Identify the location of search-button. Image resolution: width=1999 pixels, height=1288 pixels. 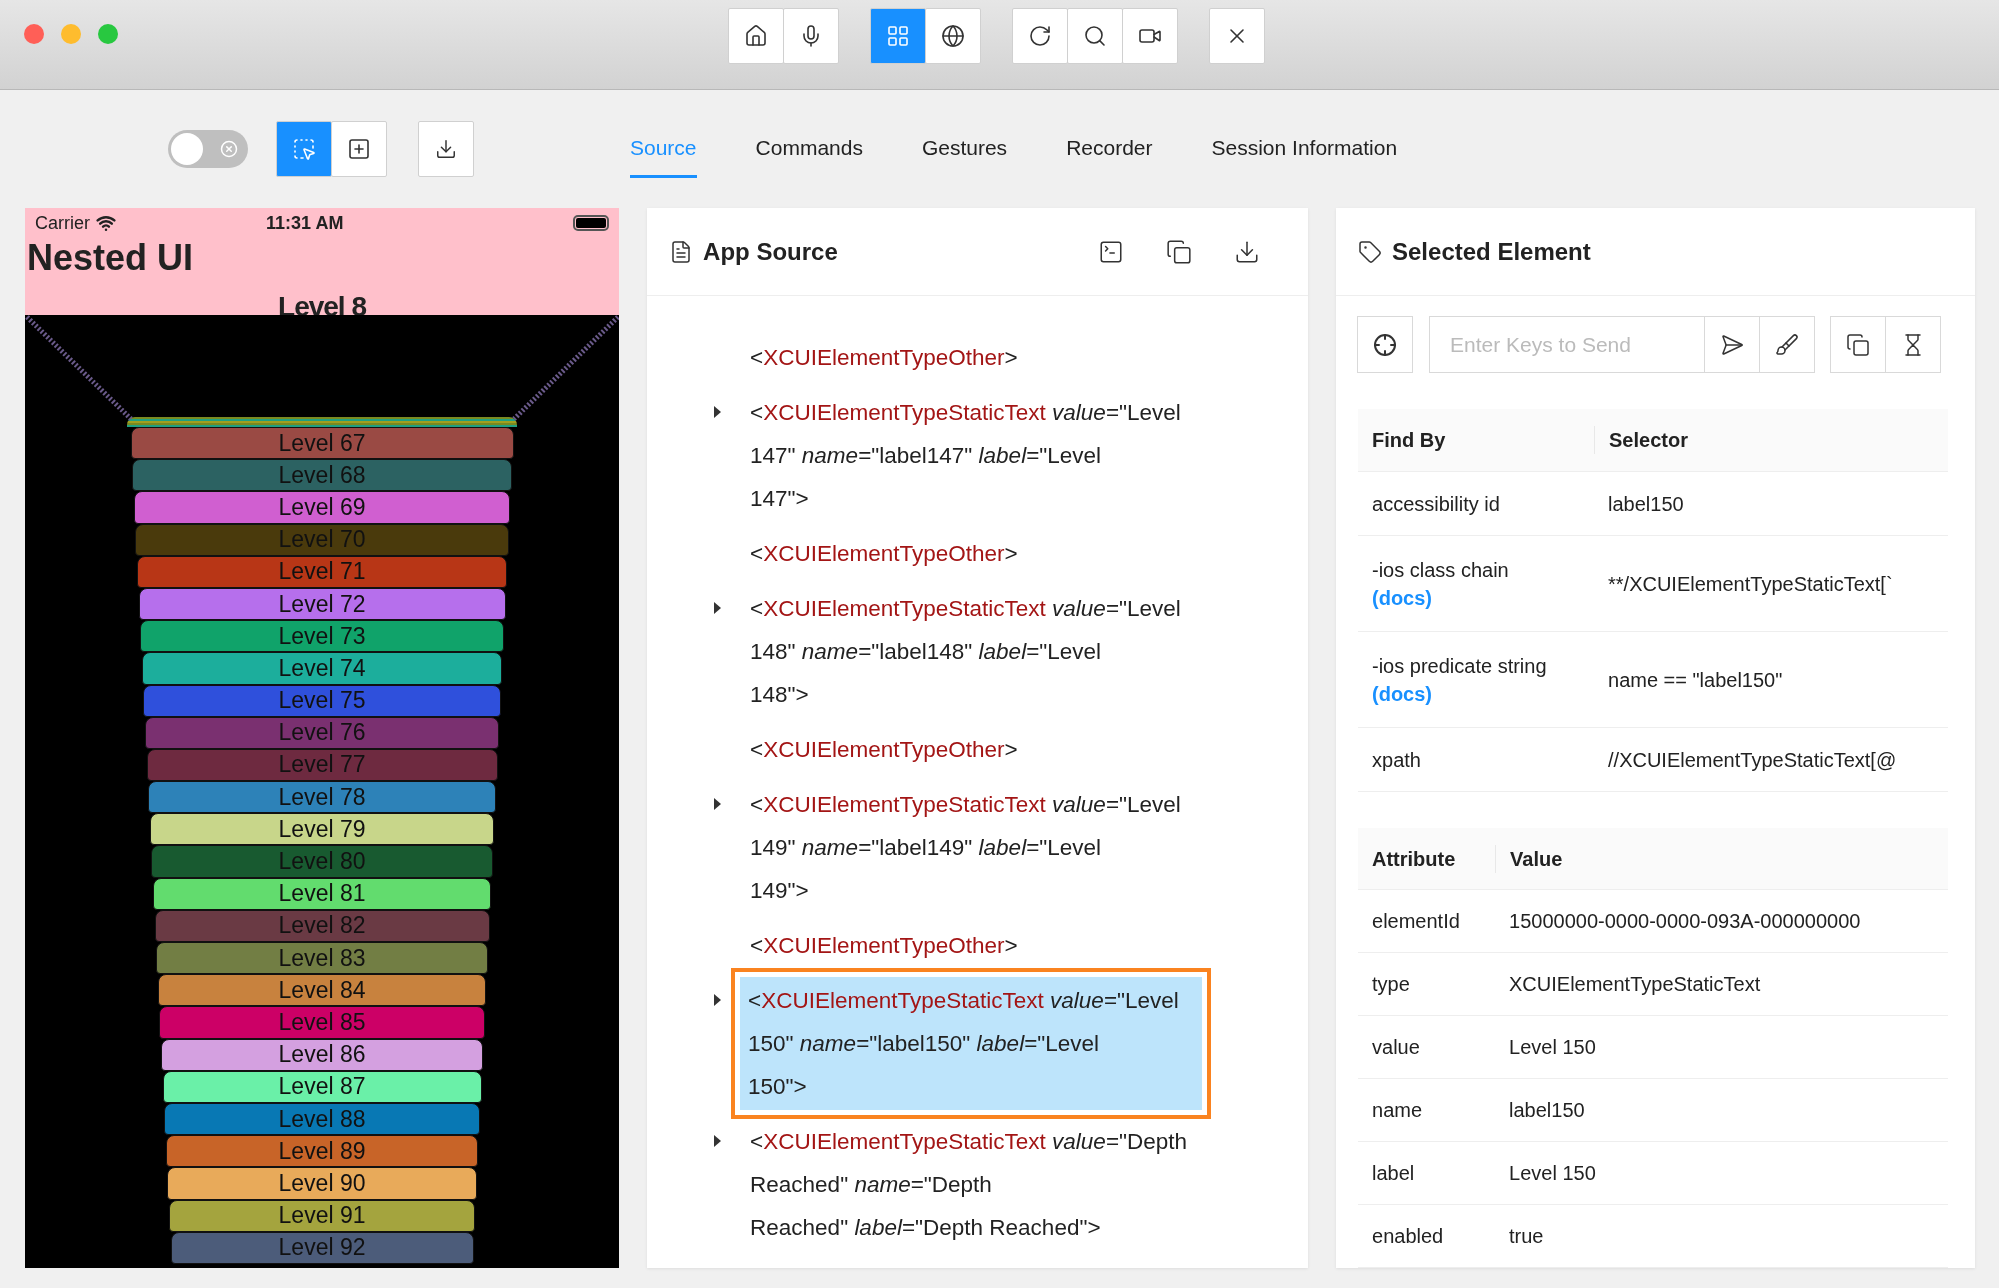
(1095, 35).